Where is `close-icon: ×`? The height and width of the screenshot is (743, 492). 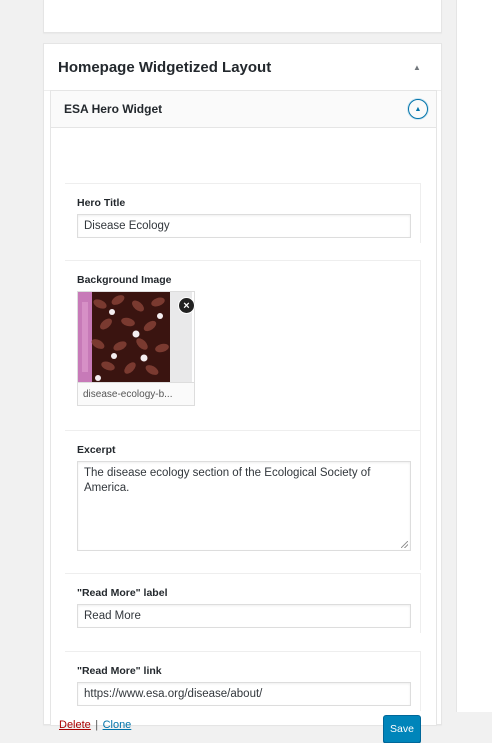
close-icon: × is located at coordinates (186, 305).